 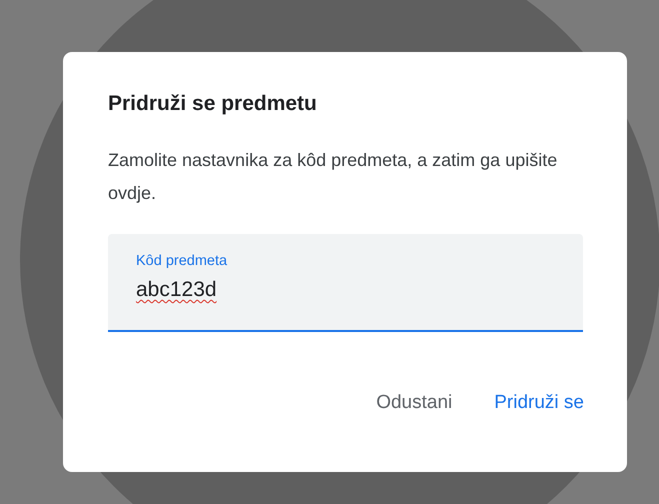 I want to click on dialog-message: Zamolite nastavnika za kôd predmeta, a zatim ga upišite ovdje., so click(x=333, y=177).